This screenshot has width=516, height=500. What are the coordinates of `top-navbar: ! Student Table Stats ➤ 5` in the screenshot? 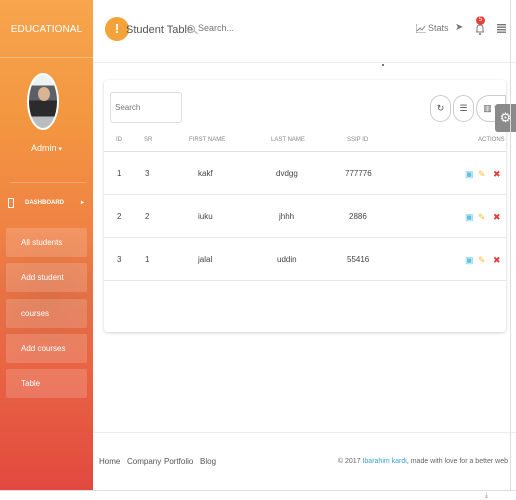 It's located at (304, 31).